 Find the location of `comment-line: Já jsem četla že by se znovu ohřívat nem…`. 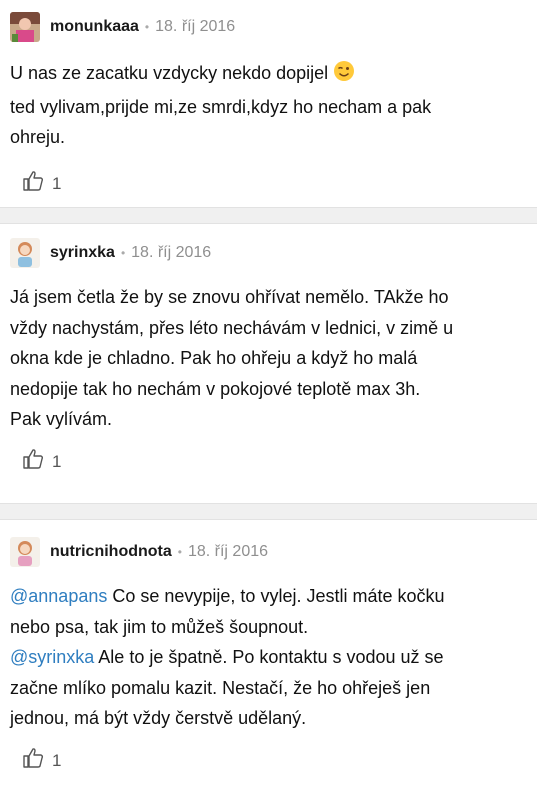

comment-line: Já jsem četla že by se znovu ohřívat nem… is located at coordinates (229, 297).